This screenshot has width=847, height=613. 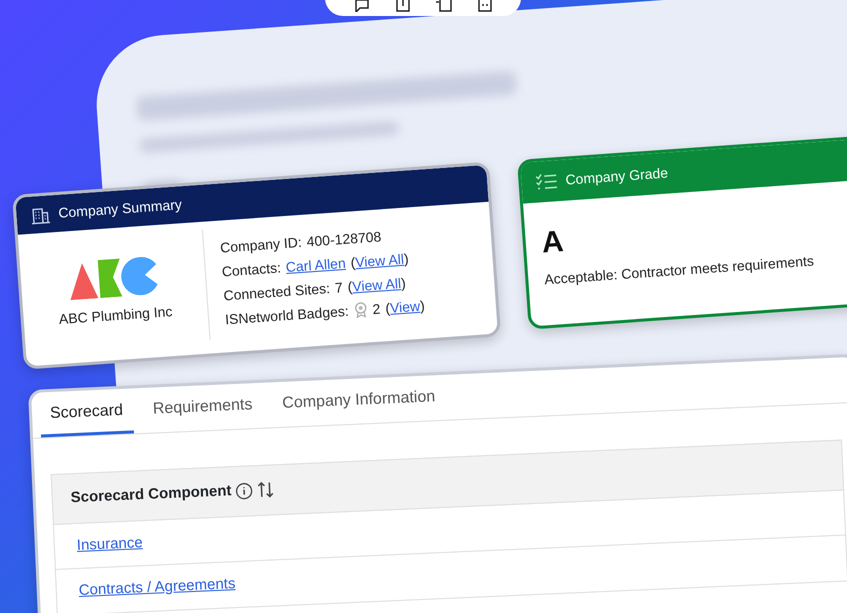 What do you see at coordinates (244, 491) in the screenshot?
I see `info-icon` at bounding box center [244, 491].